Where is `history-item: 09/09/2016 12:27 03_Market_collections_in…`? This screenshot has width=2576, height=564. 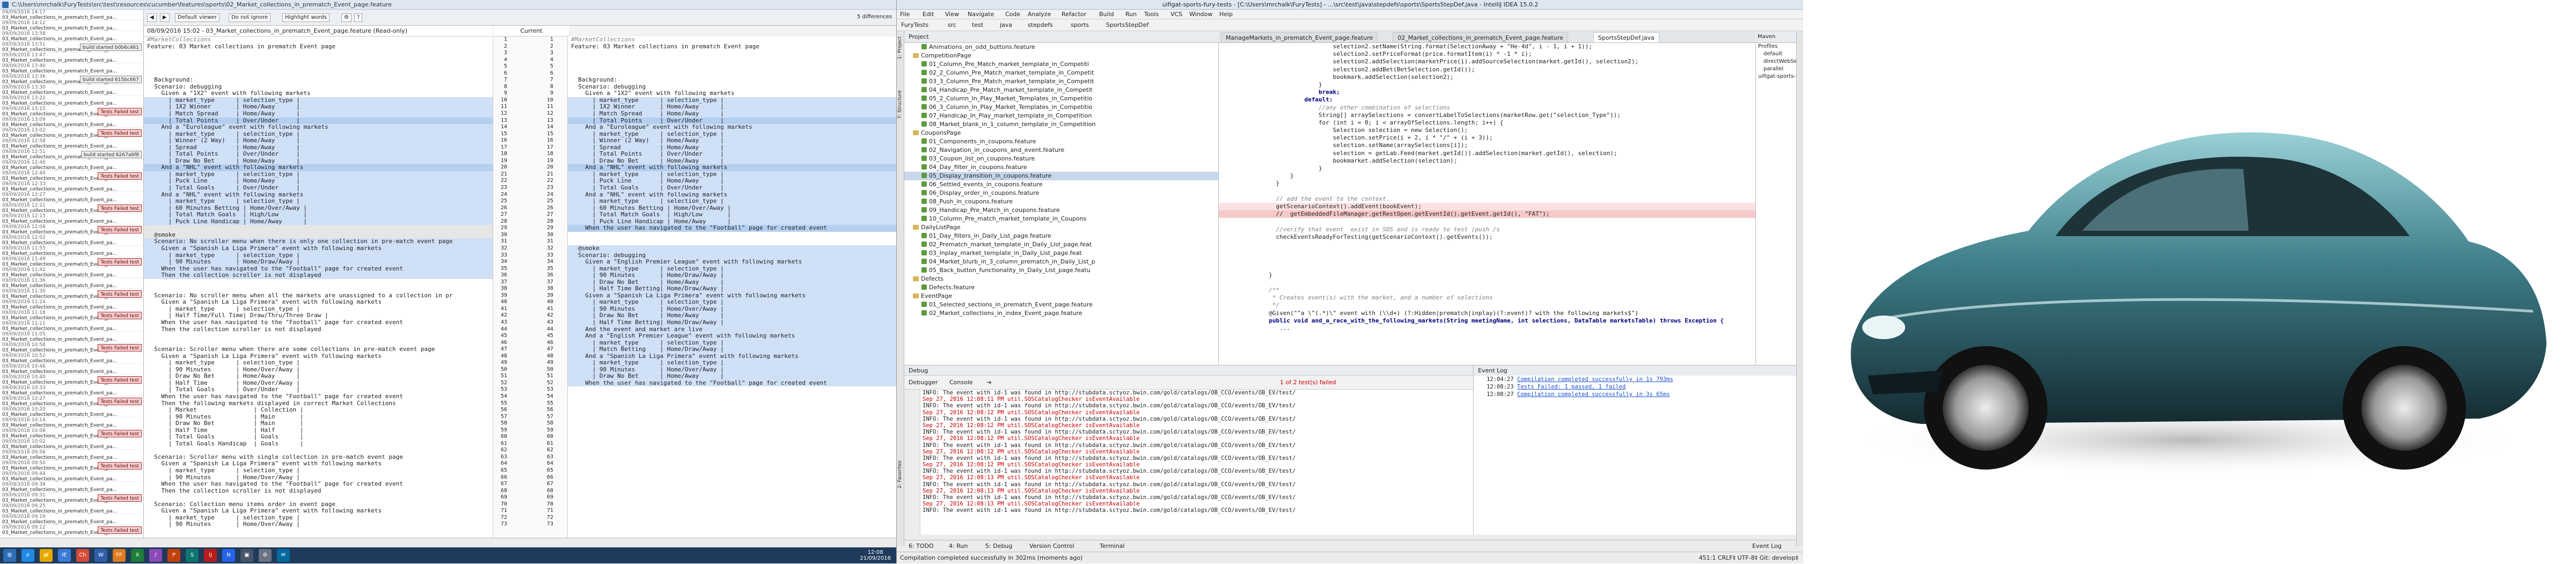 history-item: 09/09/2016 12:27 03_Market_collections_in… is located at coordinates (71, 197).